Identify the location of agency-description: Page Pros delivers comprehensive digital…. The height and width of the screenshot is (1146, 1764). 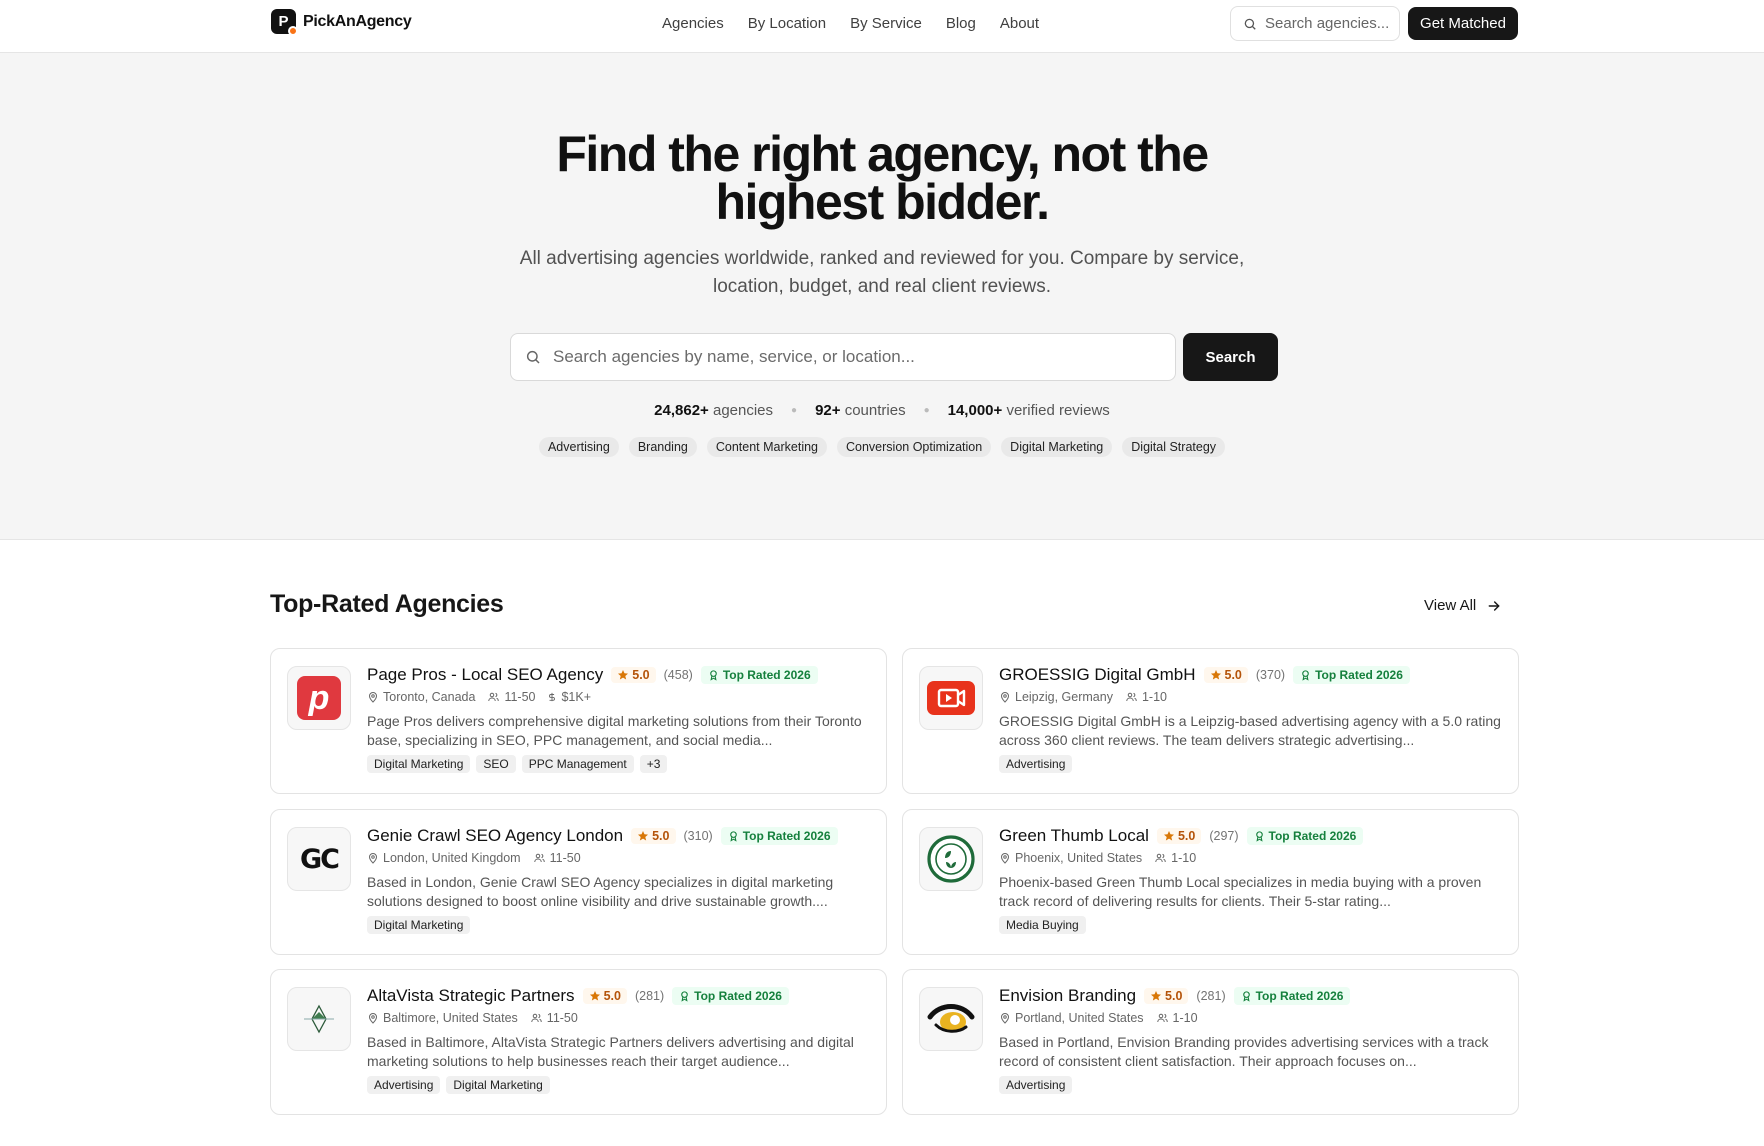
(614, 730).